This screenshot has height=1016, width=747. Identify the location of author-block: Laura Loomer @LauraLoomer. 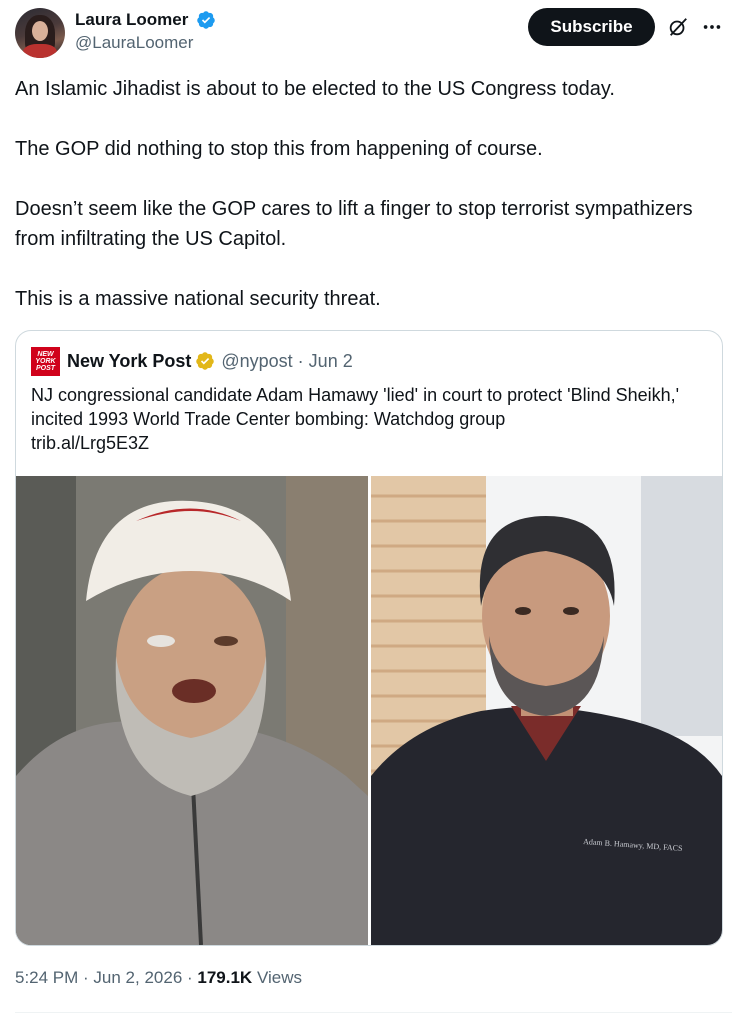
(145, 32).